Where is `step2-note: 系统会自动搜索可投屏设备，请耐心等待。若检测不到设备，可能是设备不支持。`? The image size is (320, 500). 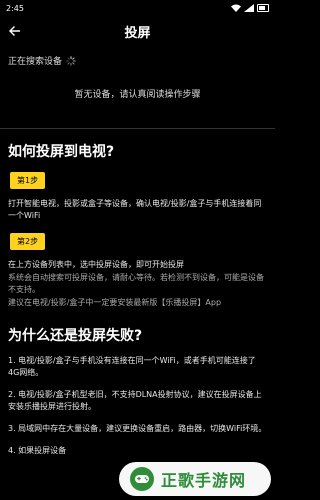 step2-note: 系统会自动搜索可投屏设备，请耐心等待。若检测不到设备，可能是设备不支持。 is located at coordinates (136, 283).